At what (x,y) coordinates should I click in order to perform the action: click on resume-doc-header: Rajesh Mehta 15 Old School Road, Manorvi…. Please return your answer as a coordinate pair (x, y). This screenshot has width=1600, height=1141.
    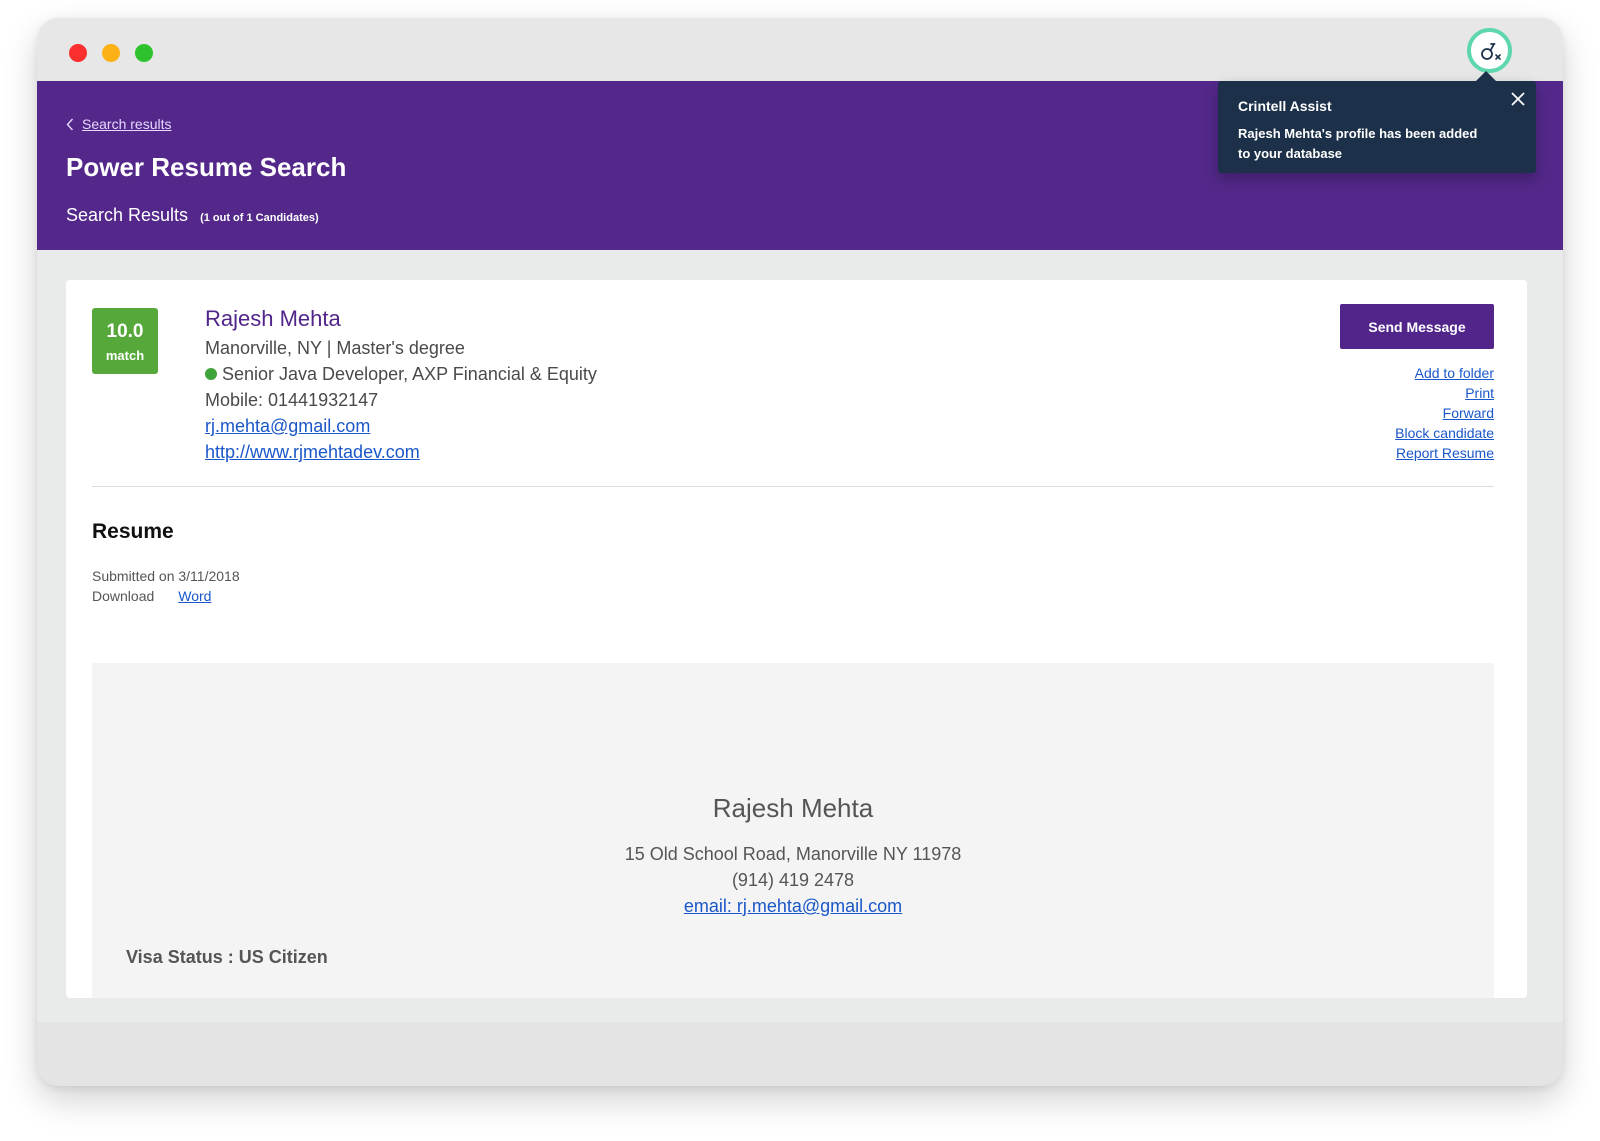
    Looking at the image, I should click on (793, 855).